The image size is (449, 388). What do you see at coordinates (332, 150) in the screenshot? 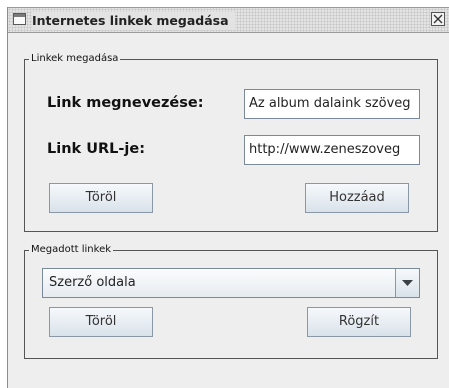
I see `link-url-input: http://www.zeneszoveg` at bounding box center [332, 150].